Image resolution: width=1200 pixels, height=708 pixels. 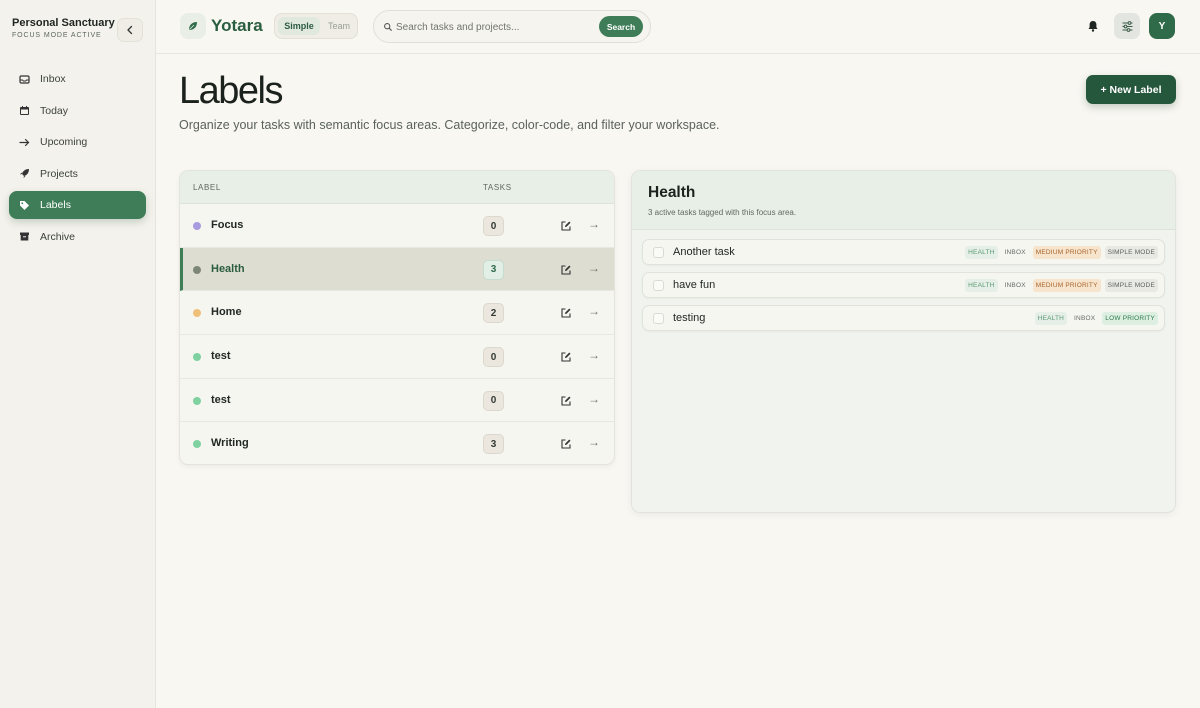 I want to click on brand-name: Yotara, so click(x=237, y=25).